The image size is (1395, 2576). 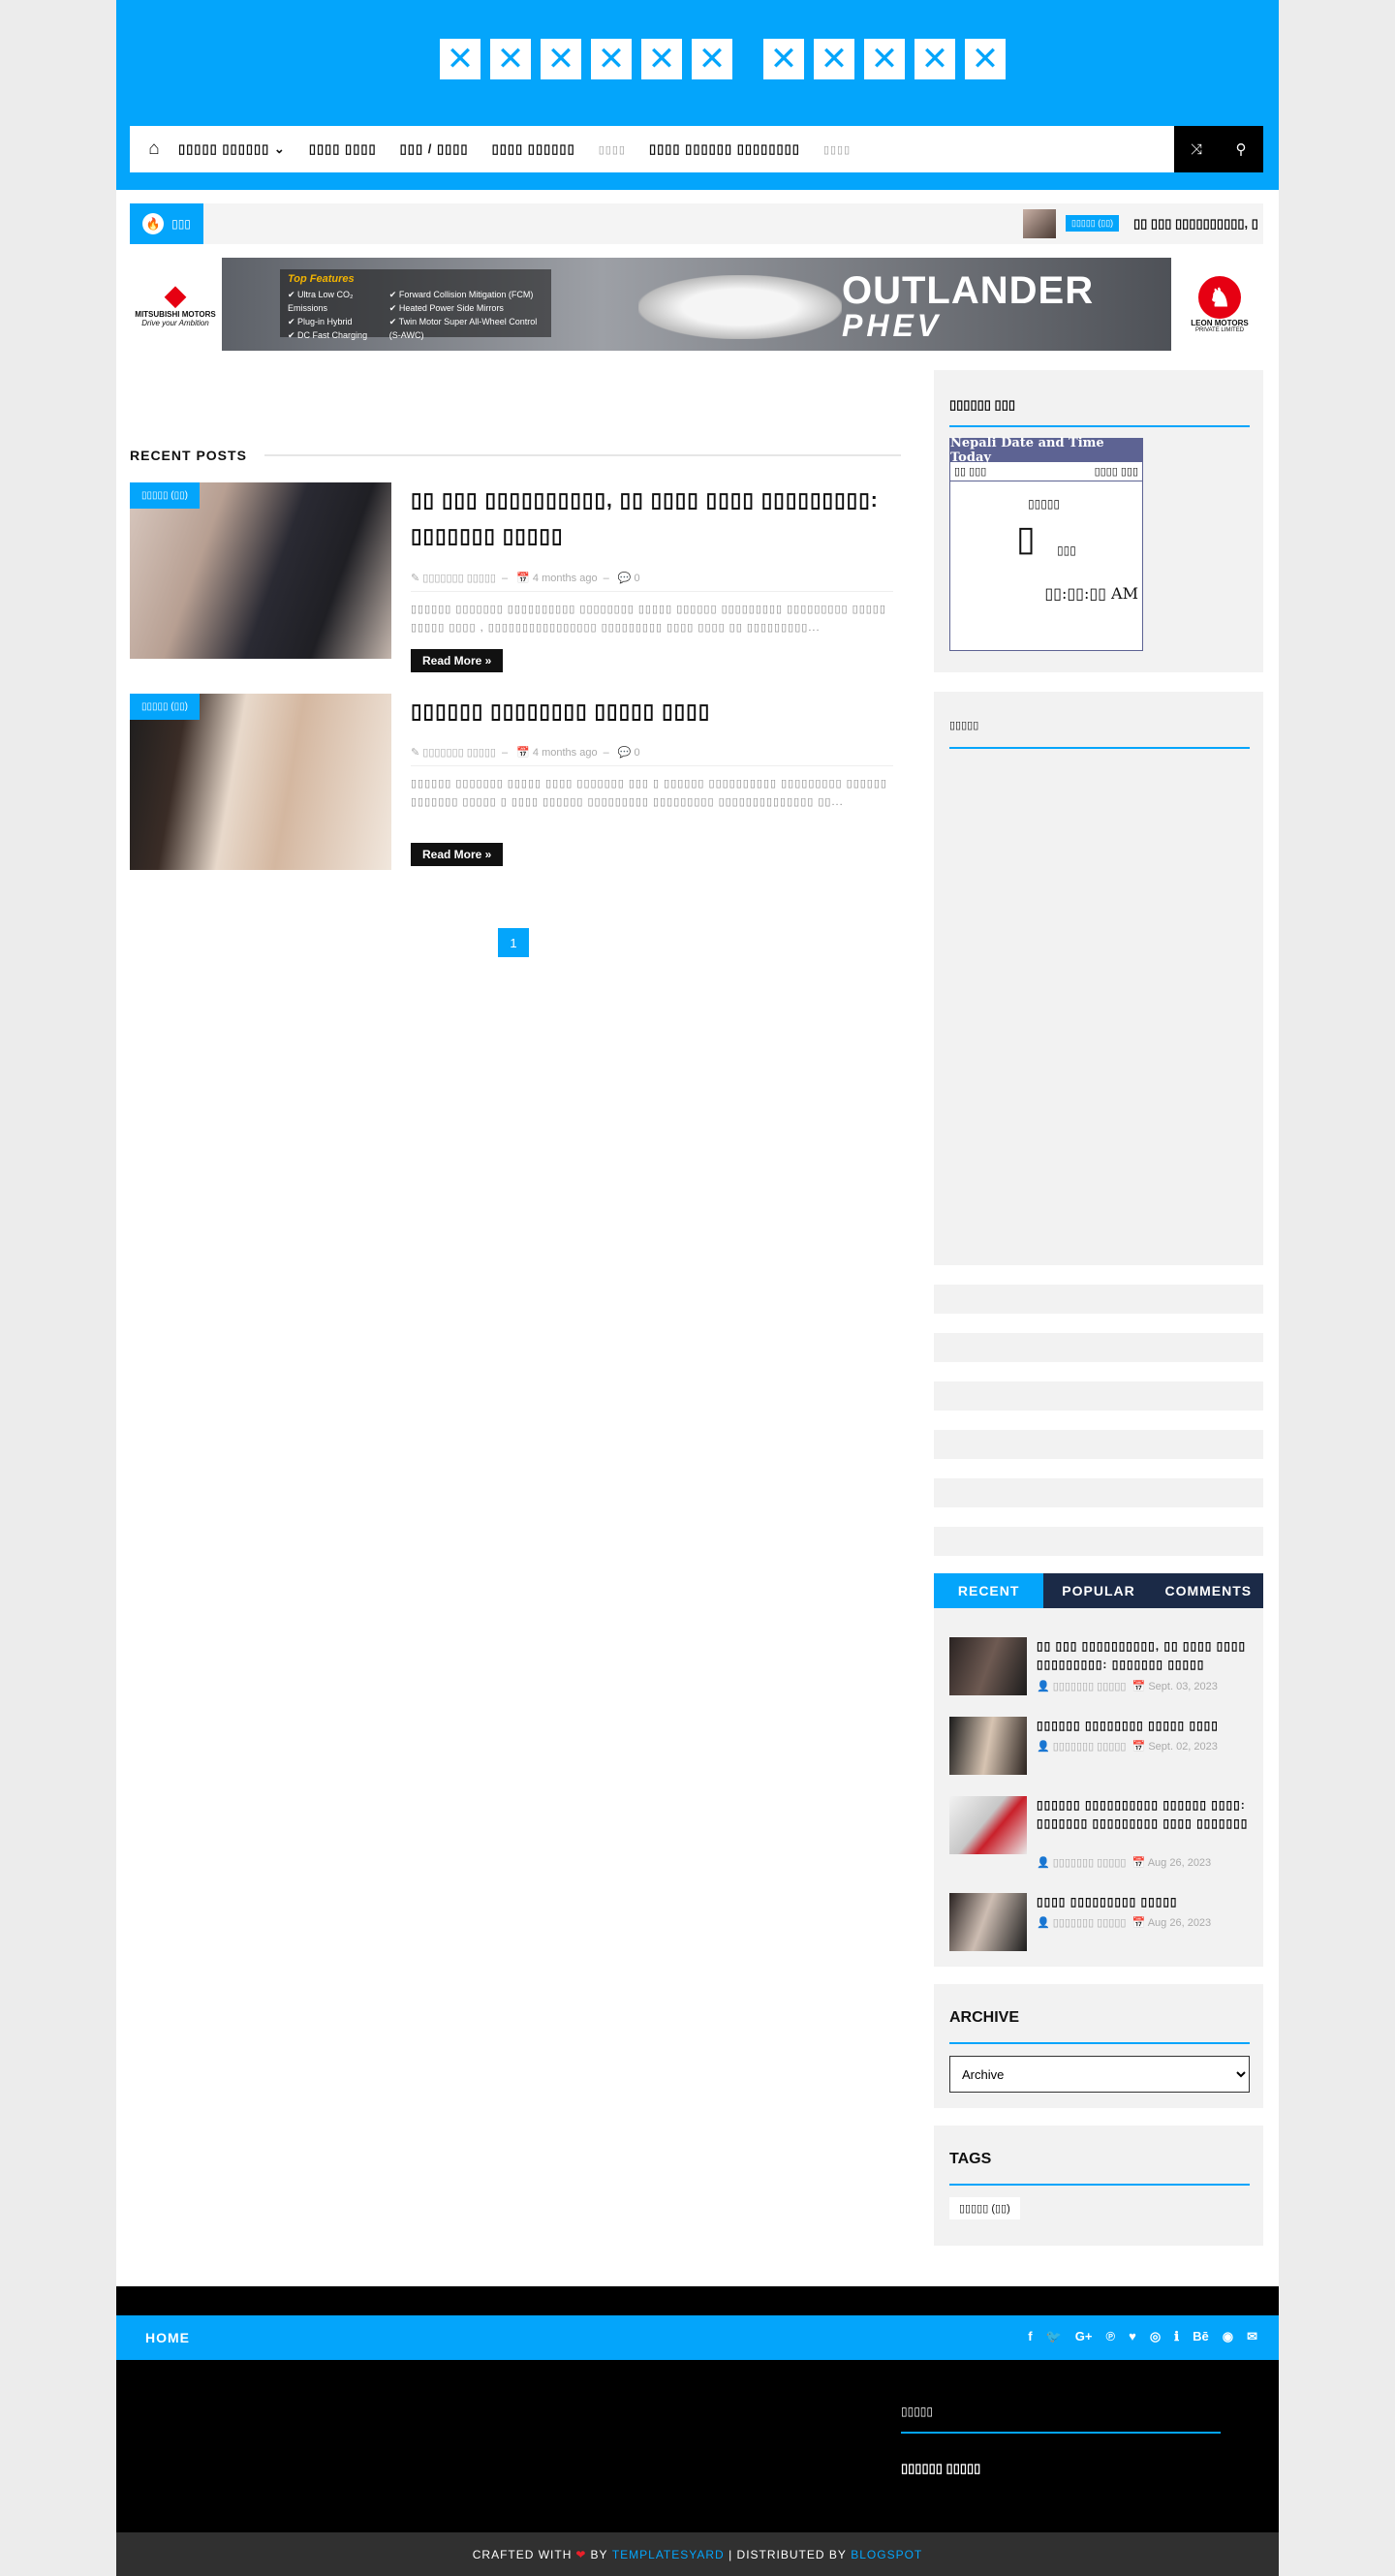 I want to click on site-logo: ✕ ✕ ✕ ✕ ✕ ✕ ✕ ✕ ✕ ✕ ✕, so click(x=723, y=60).